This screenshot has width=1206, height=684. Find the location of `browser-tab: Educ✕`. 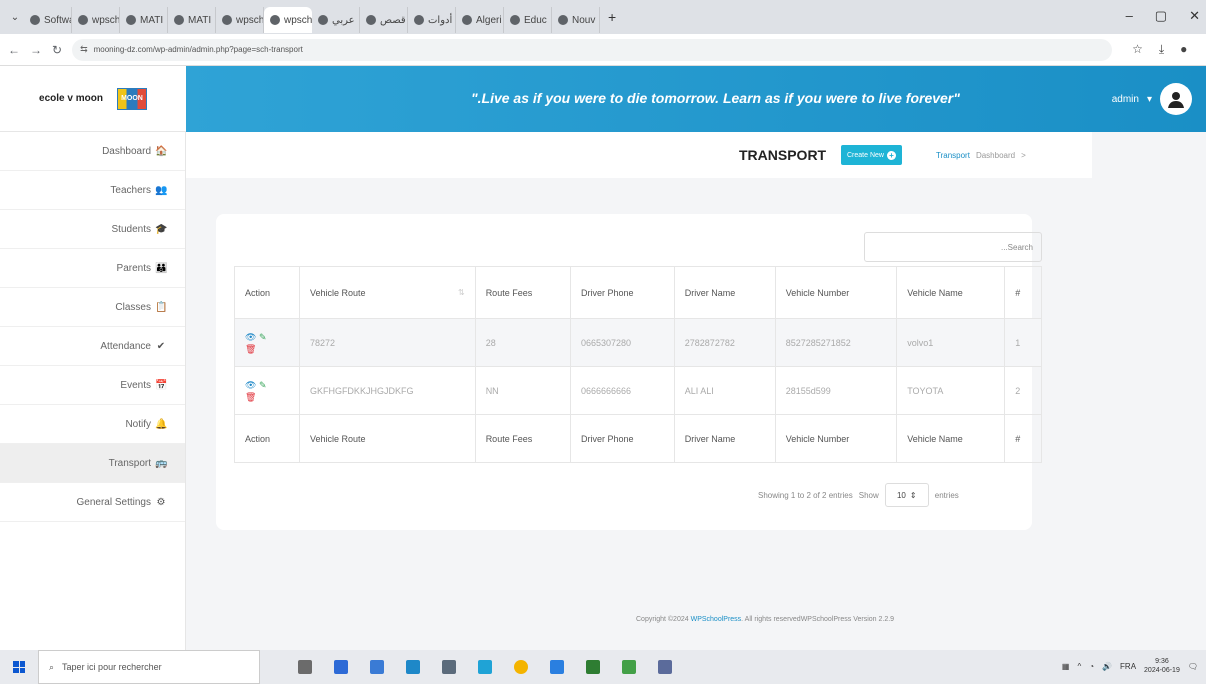

browser-tab: Educ✕ is located at coordinates (528, 20).